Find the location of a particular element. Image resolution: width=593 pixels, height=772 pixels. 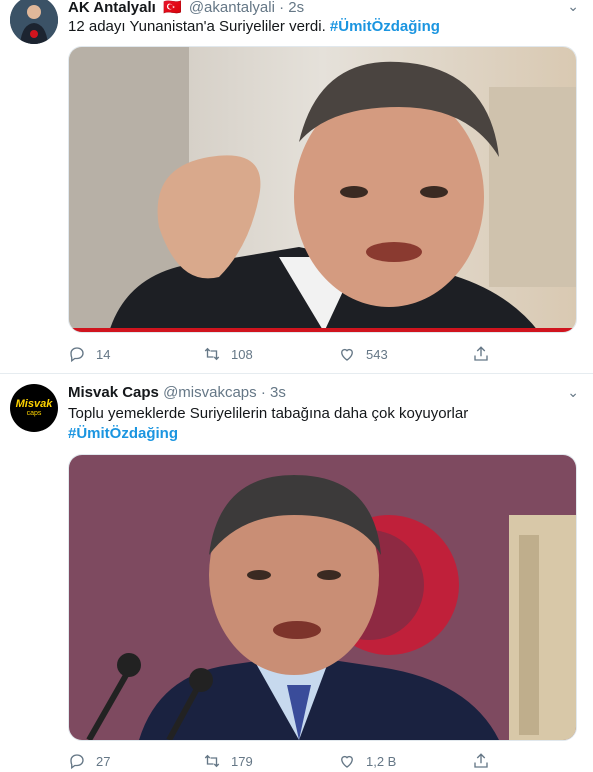

retweet-count: 179 is located at coordinates (242, 761).